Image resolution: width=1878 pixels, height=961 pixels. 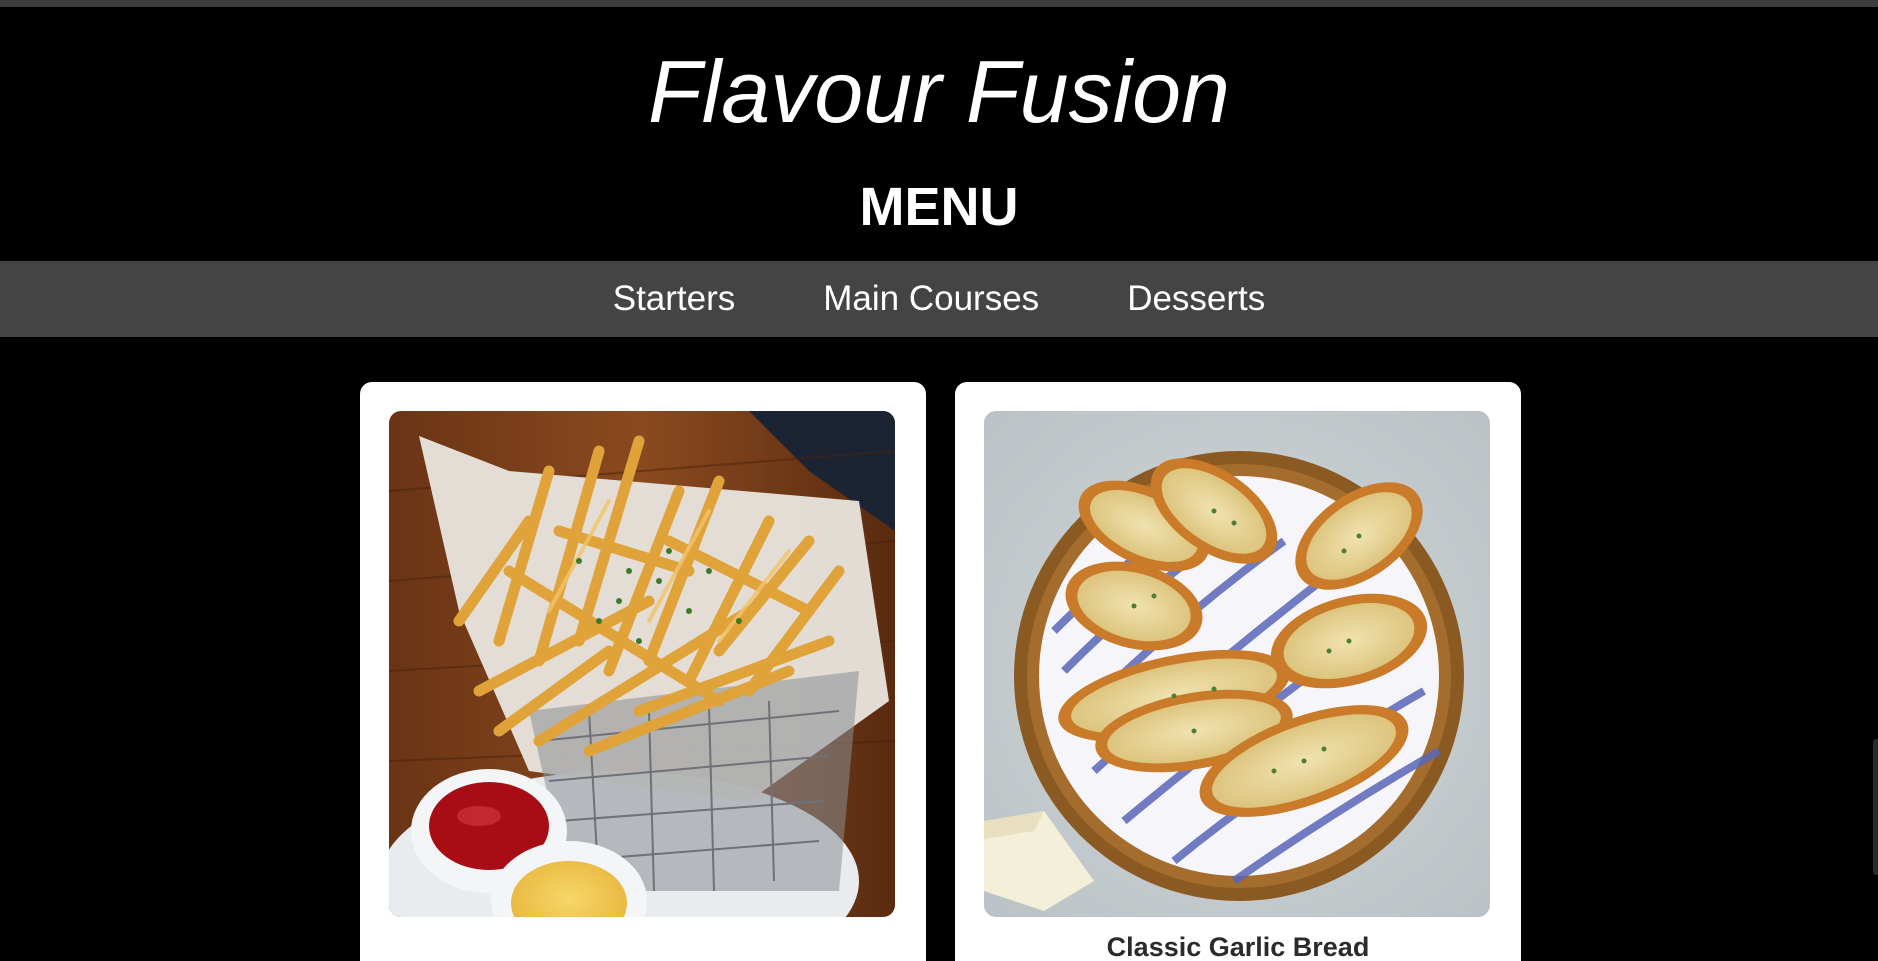 I want to click on category-nav: Starters Main Courses Desserts, so click(x=939, y=299).